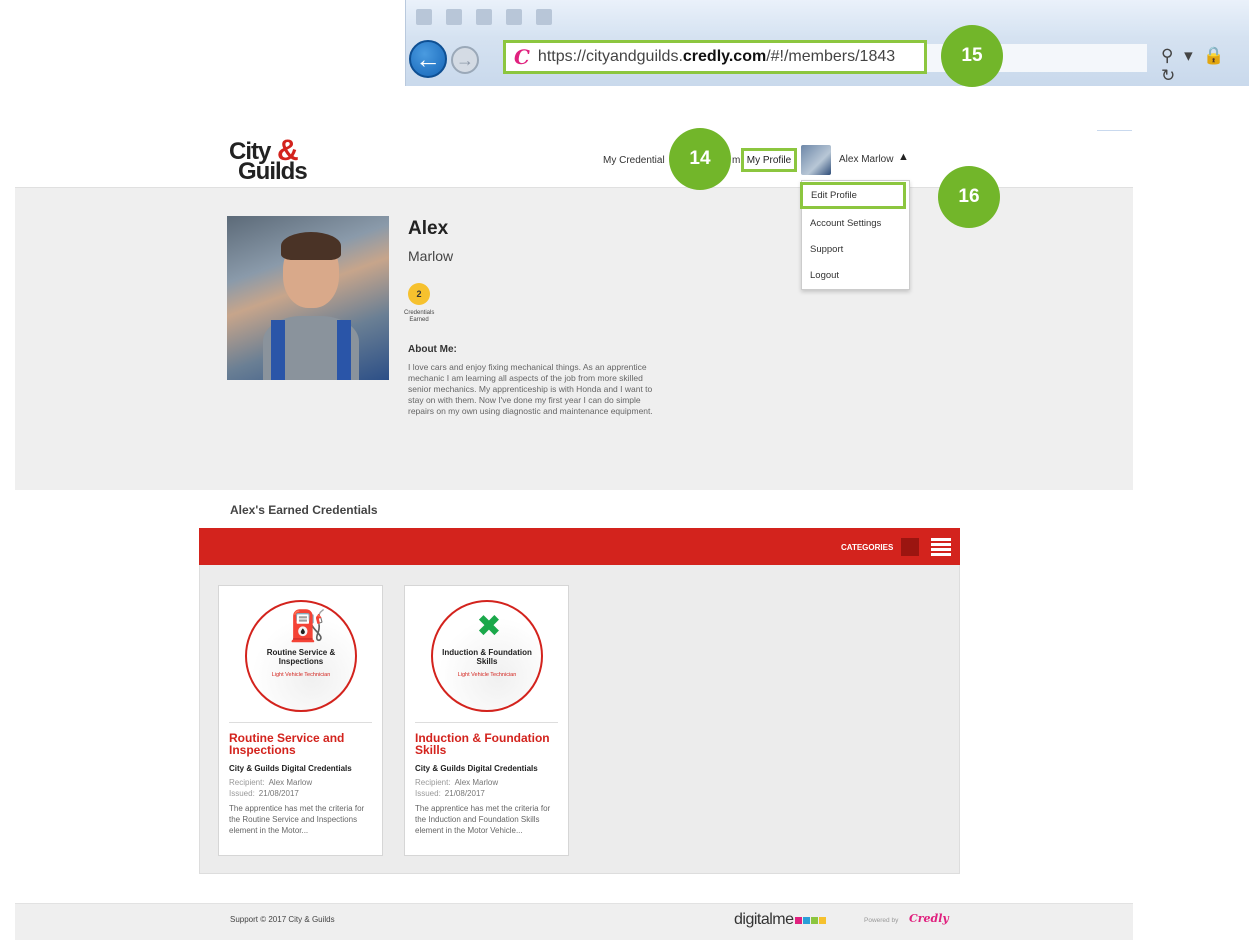  I want to click on badge-name: Routine Service & Inspections, so click(301, 657).